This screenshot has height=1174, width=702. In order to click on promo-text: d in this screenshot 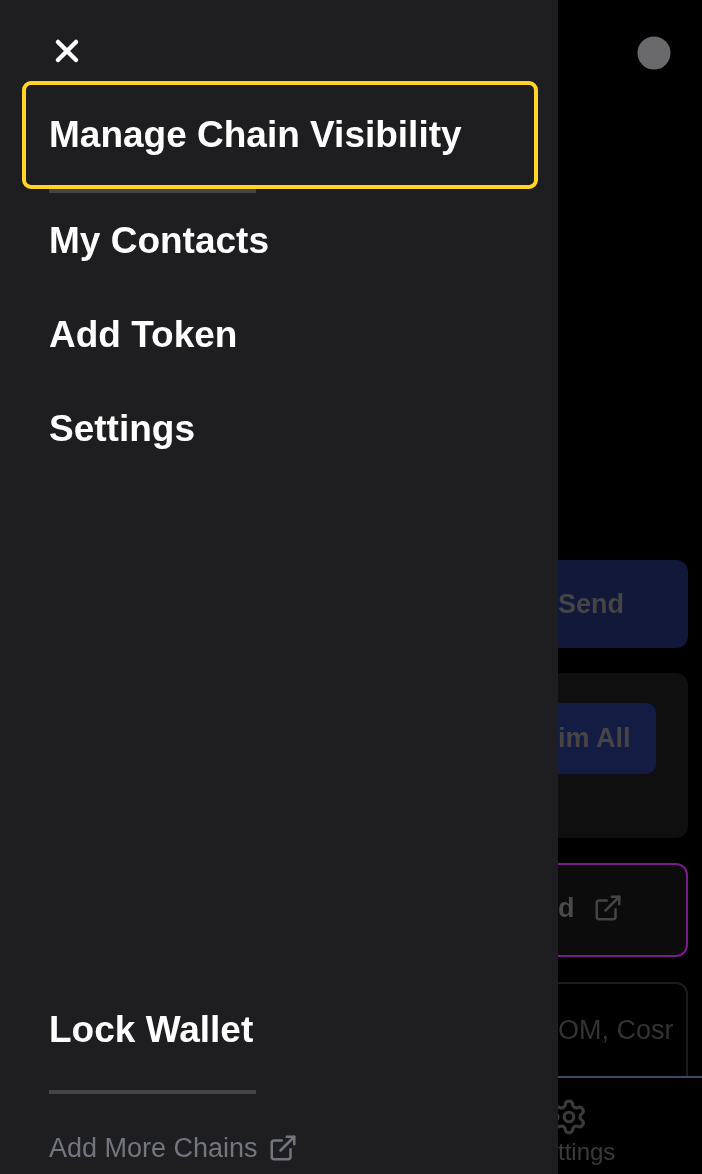, I will do `click(566, 908)`.